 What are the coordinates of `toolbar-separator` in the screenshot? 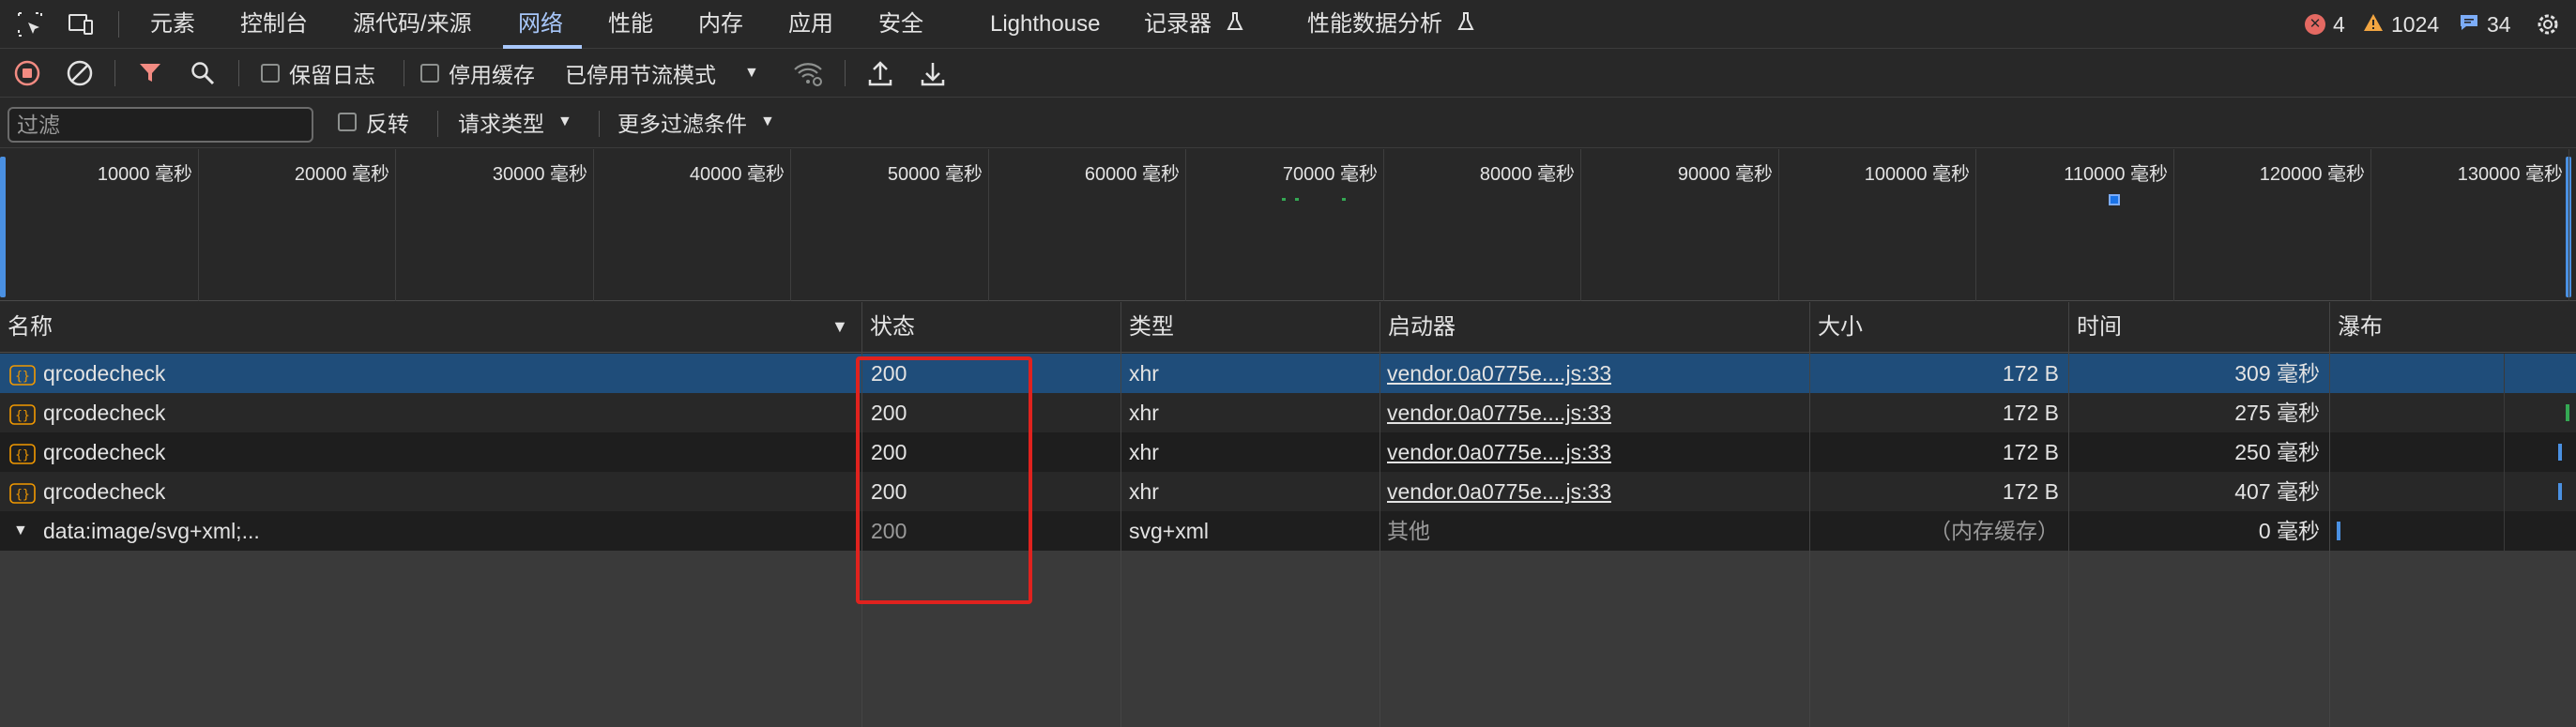 It's located at (238, 73).